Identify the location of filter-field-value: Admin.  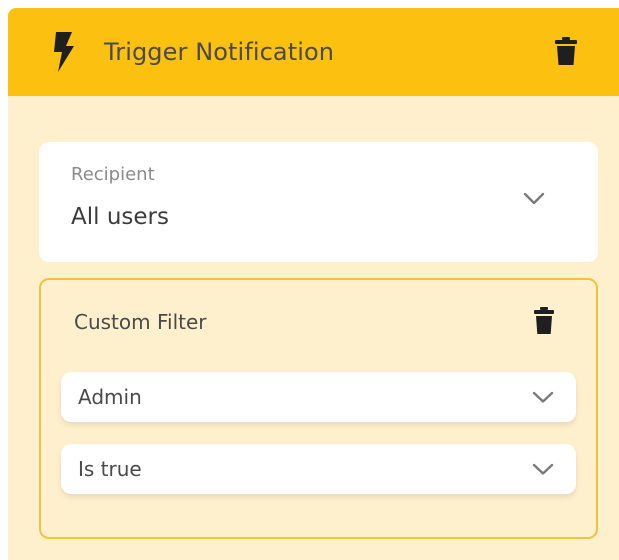
(110, 397).